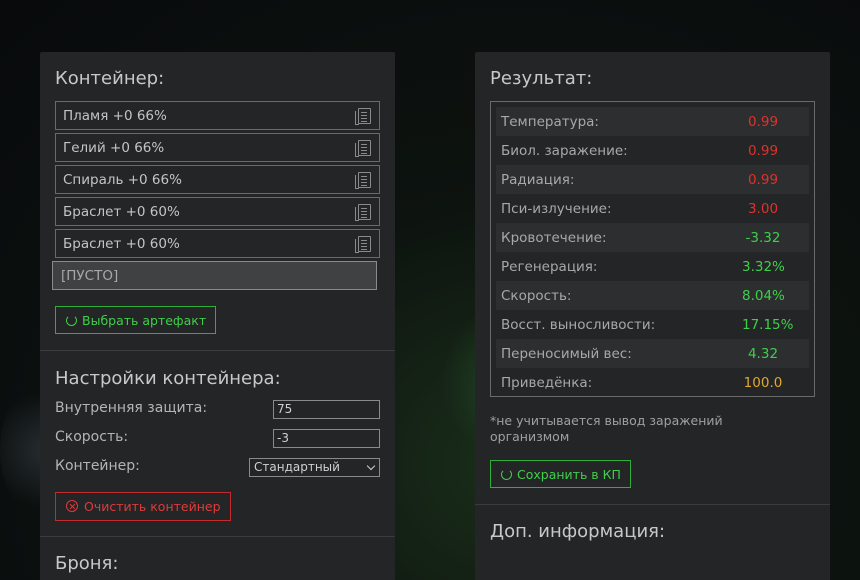 This screenshot has width=860, height=580. Describe the element at coordinates (652, 179) in the screenshot. I see `result-row: Радиация: 0.99` at that location.